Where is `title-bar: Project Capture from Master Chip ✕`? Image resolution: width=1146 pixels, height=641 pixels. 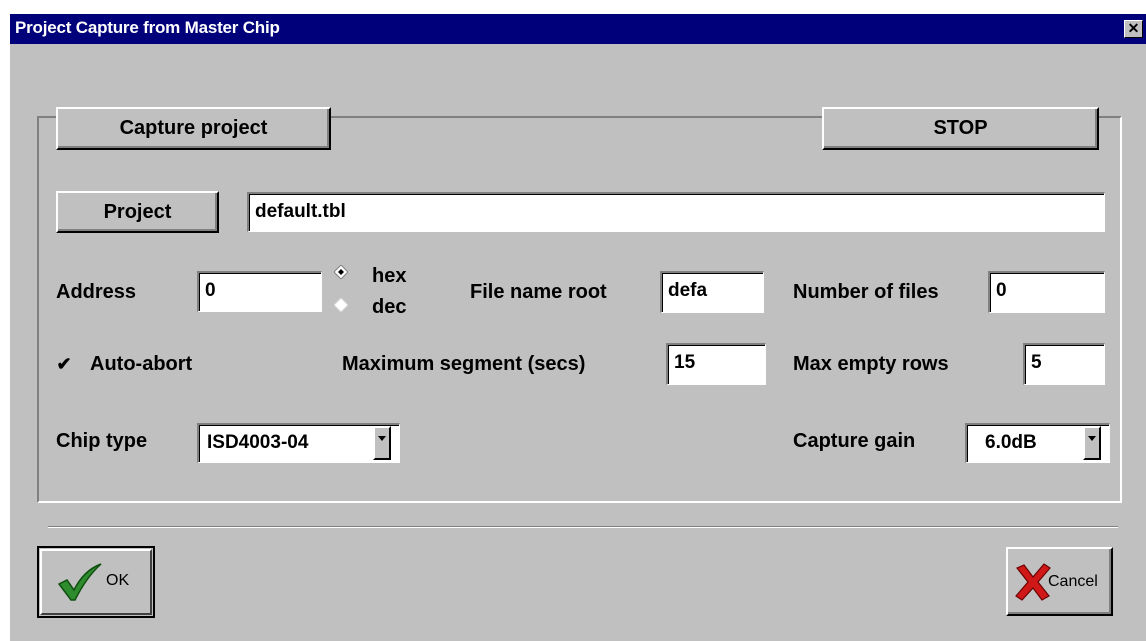
title-bar: Project Capture from Master Chip ✕ is located at coordinates (578, 29).